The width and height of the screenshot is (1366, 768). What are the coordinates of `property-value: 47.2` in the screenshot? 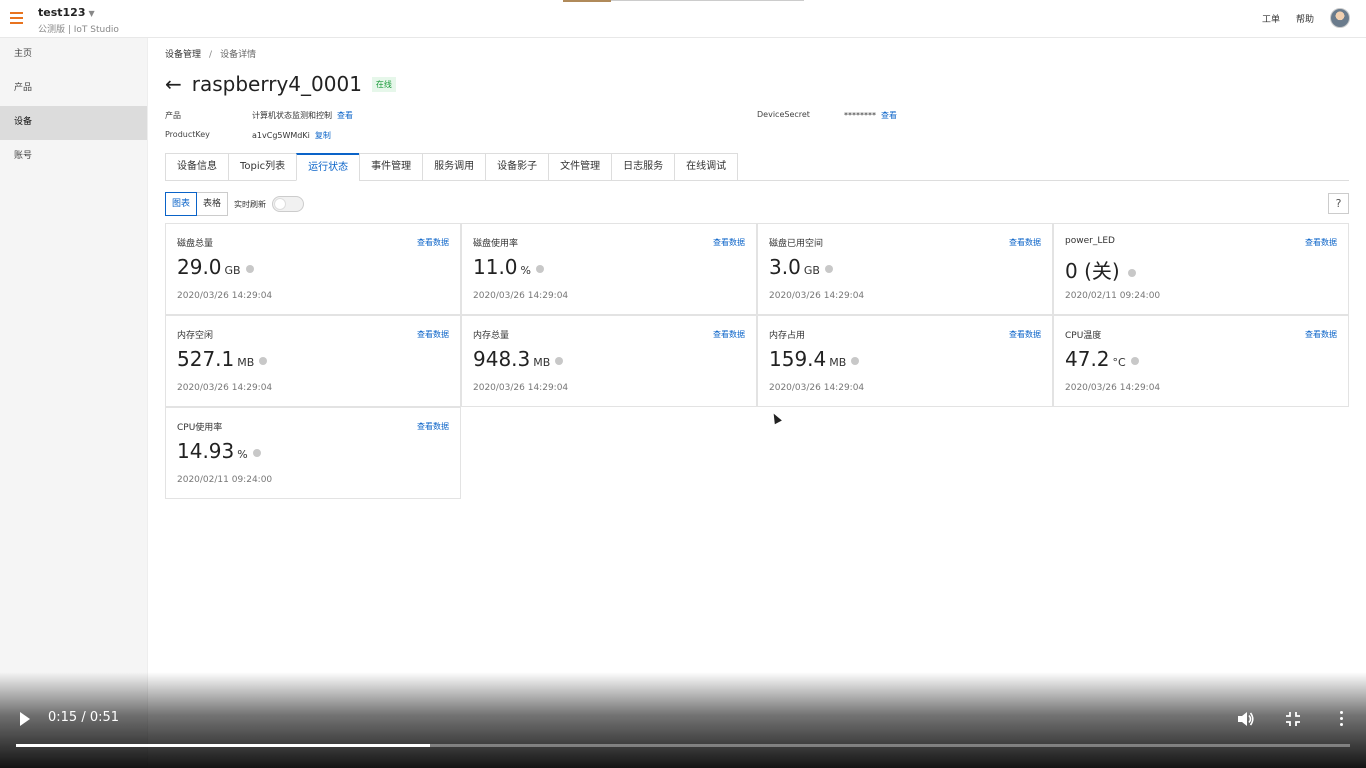 It's located at (1087, 359).